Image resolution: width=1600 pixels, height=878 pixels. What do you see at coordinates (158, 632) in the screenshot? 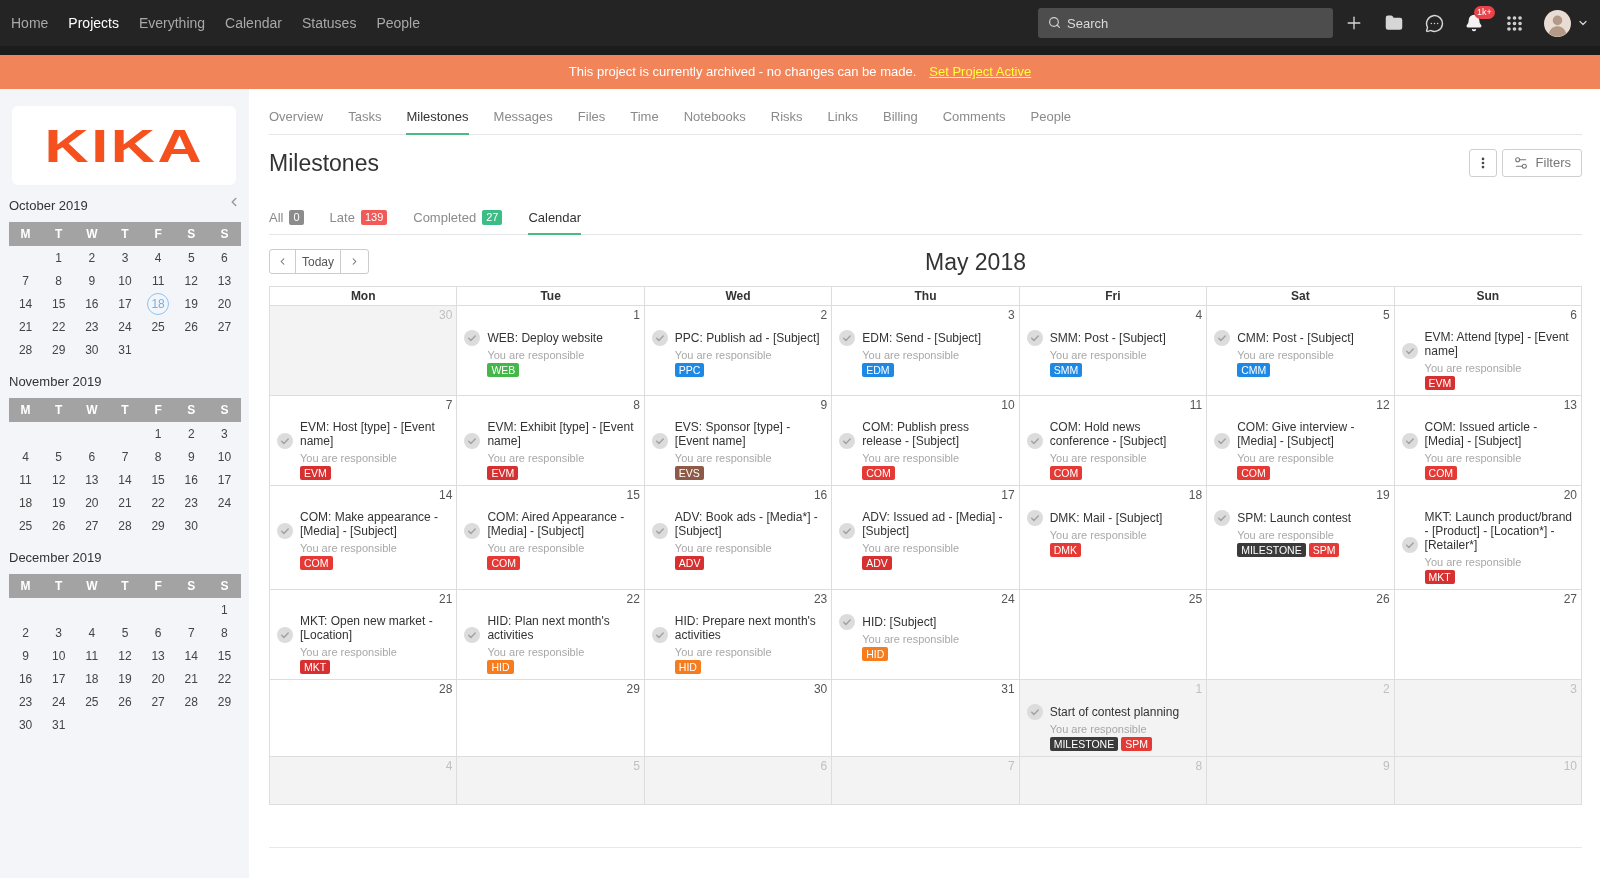
I see `calendar-day: 6` at bounding box center [158, 632].